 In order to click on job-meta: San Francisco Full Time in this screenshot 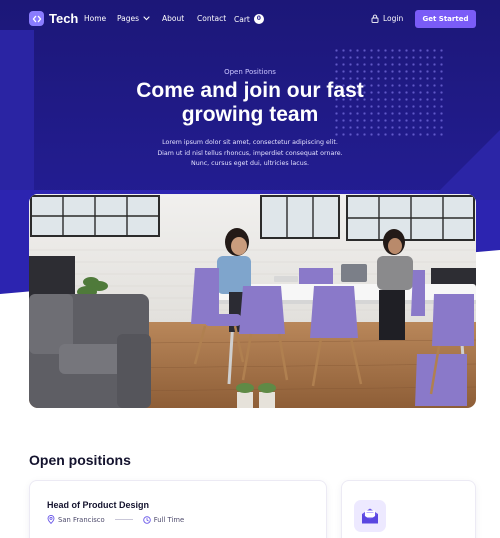, I will do `click(115, 519)`.